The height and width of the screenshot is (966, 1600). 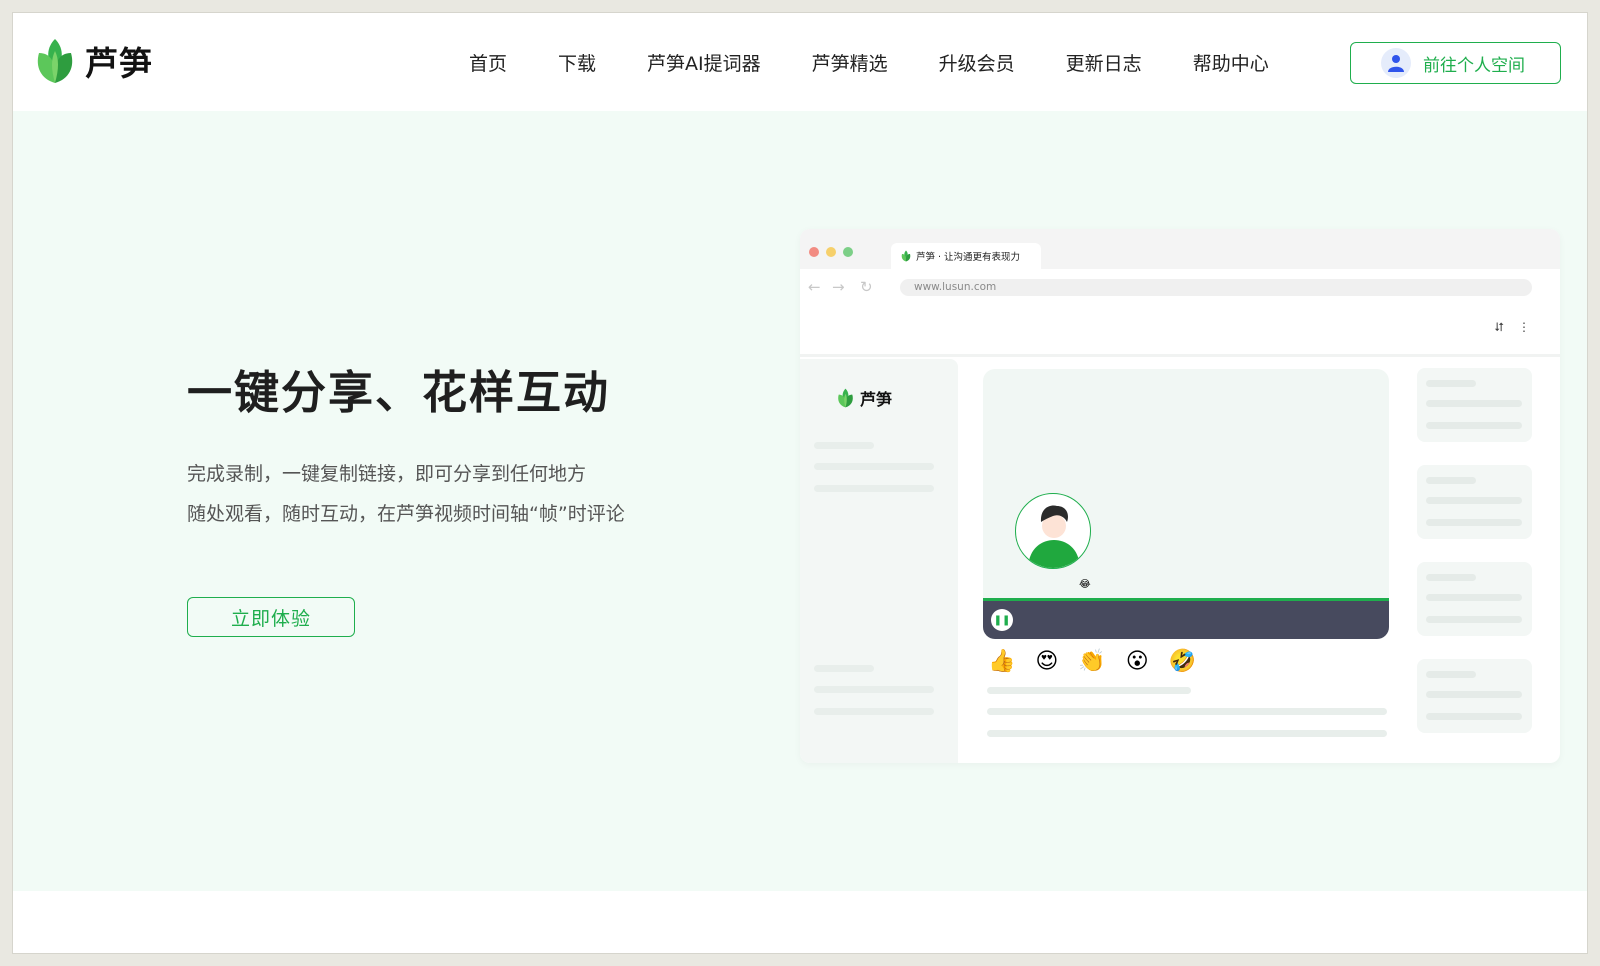 I want to click on nav-changelog: 更新日志, so click(x=1104, y=62).